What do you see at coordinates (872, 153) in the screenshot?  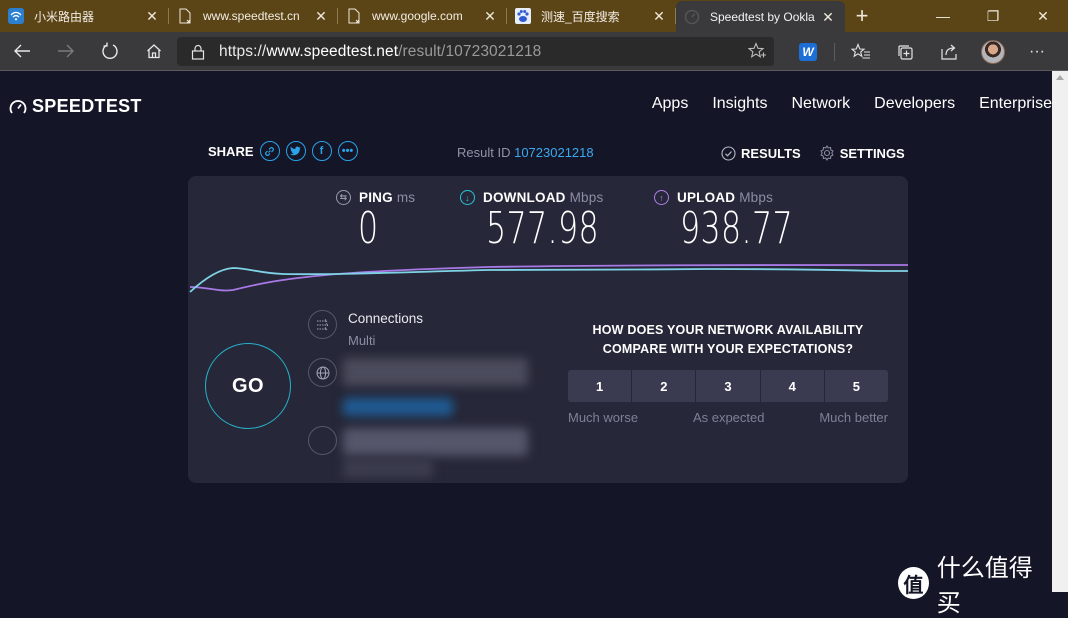 I see `settings-label: SETTINGS` at bounding box center [872, 153].